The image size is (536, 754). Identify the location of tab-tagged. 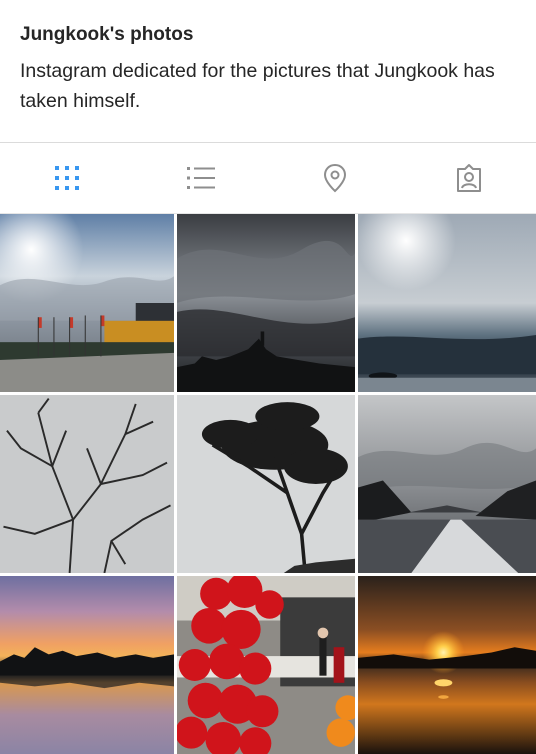
(469, 178).